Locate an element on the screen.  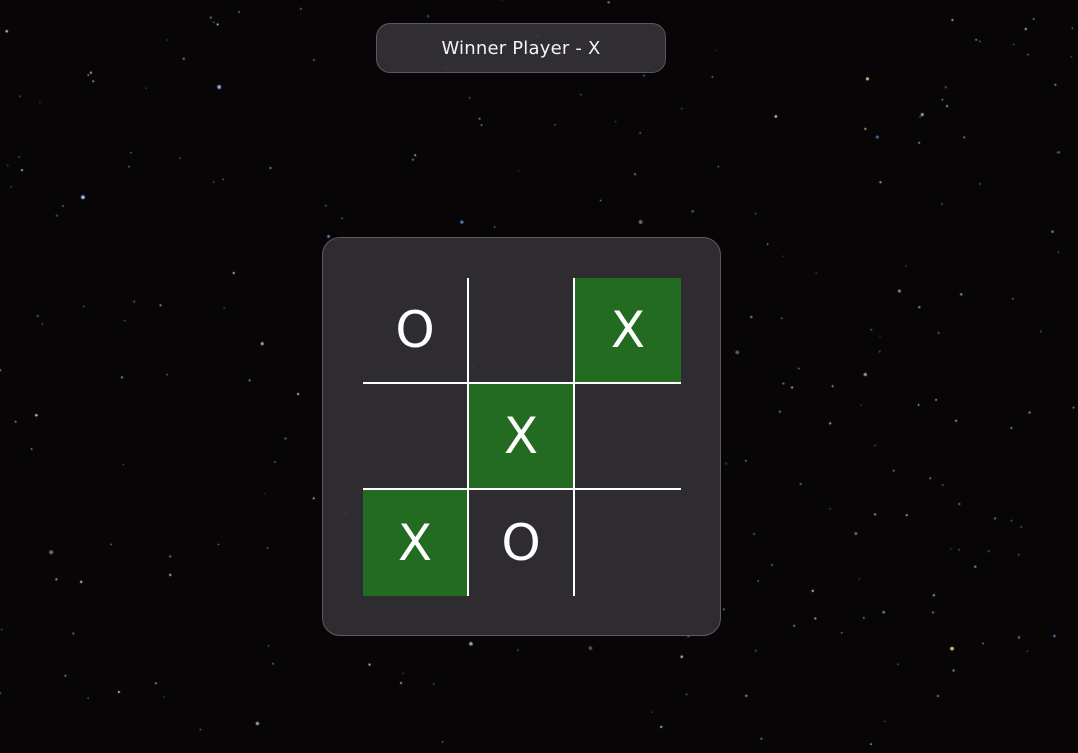
board-cell-3: X is located at coordinates (628, 331).